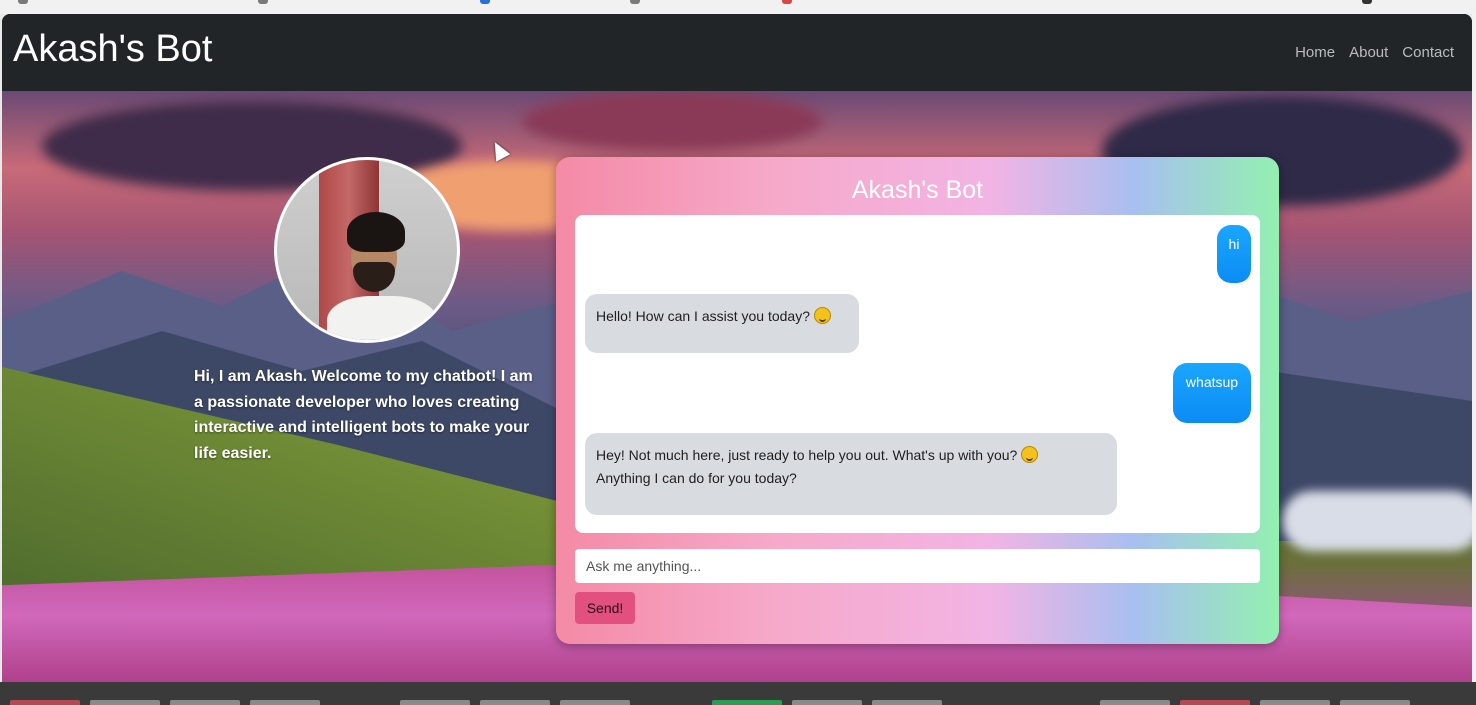 The height and width of the screenshot is (705, 1476). Describe the element at coordinates (1030, 454) in the screenshot. I see `grinning-emoji-icon` at that location.